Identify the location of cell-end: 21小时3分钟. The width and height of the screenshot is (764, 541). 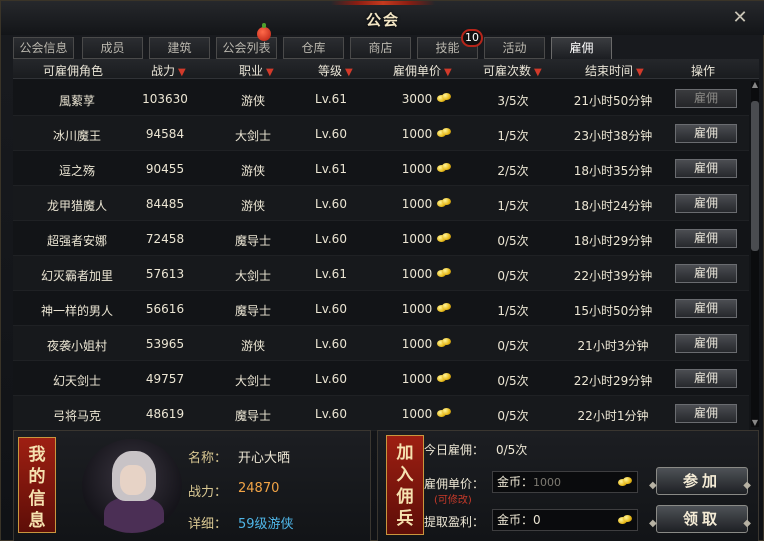
(613, 346).